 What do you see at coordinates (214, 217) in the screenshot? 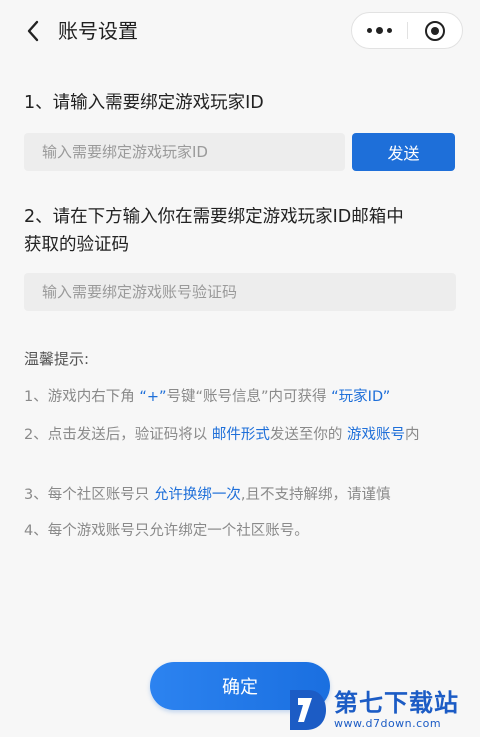
I see `step2-title-line1: 2、请在下方输入你在需要绑定游戏玩家ID邮箱中` at bounding box center [214, 217].